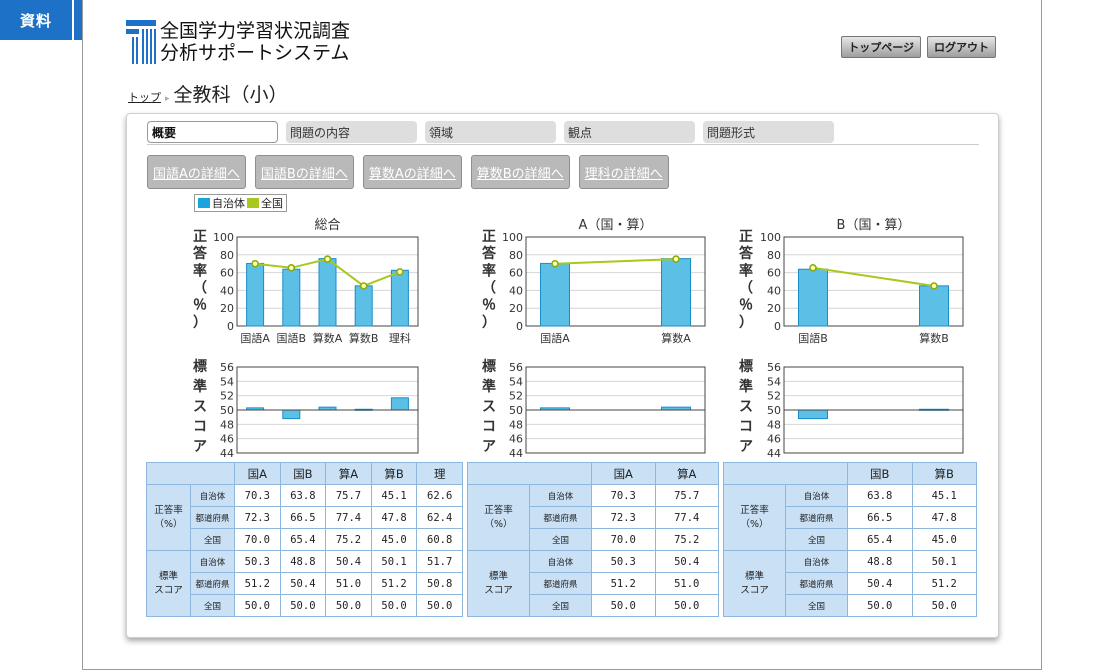 Image resolution: width=1120 pixels, height=670 pixels. Describe the element at coordinates (944, 561) in the screenshot. I see `table-cell: 50.1` at that location.